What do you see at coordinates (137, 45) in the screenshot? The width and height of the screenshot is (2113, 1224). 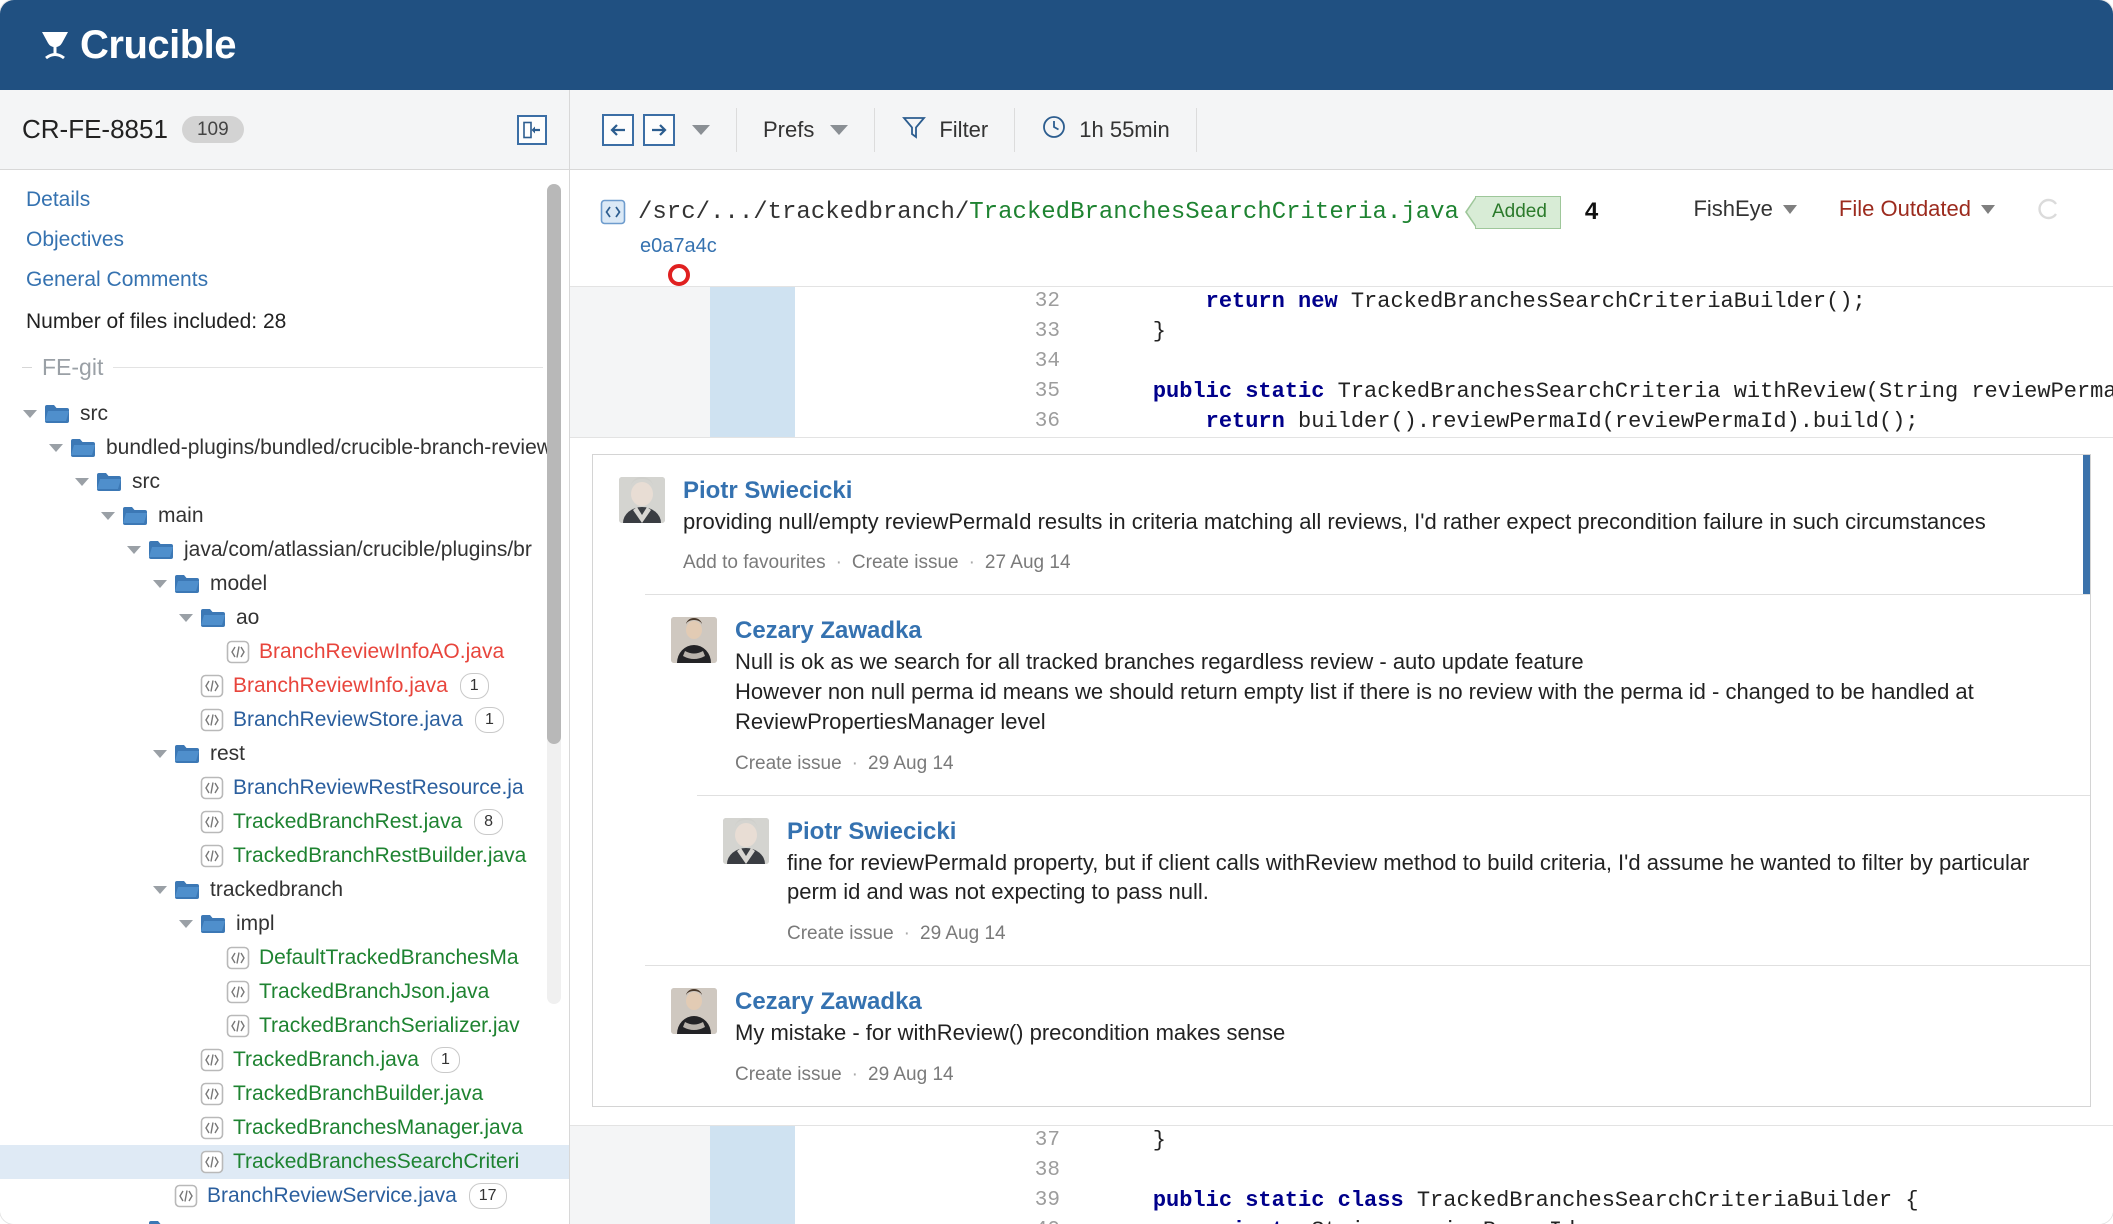 I see `crucible-logo: Crucible` at bounding box center [137, 45].